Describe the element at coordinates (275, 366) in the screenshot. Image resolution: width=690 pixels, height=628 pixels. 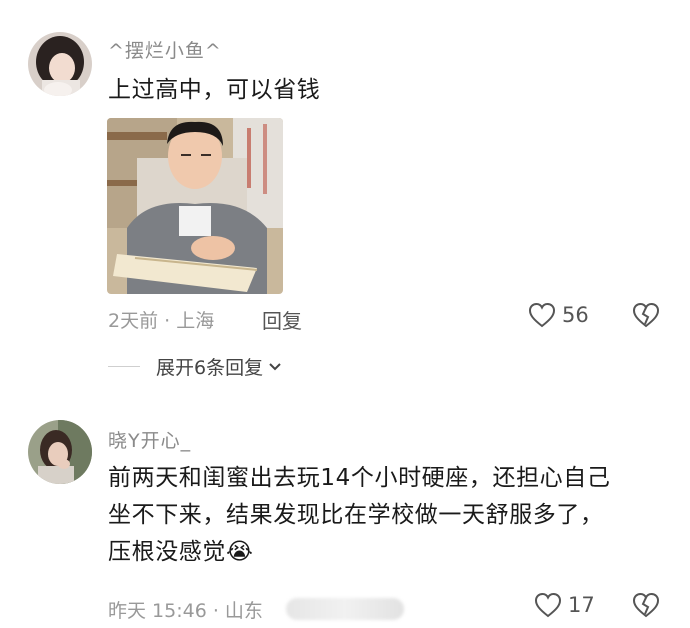
I see `chevron-down-icon` at that location.